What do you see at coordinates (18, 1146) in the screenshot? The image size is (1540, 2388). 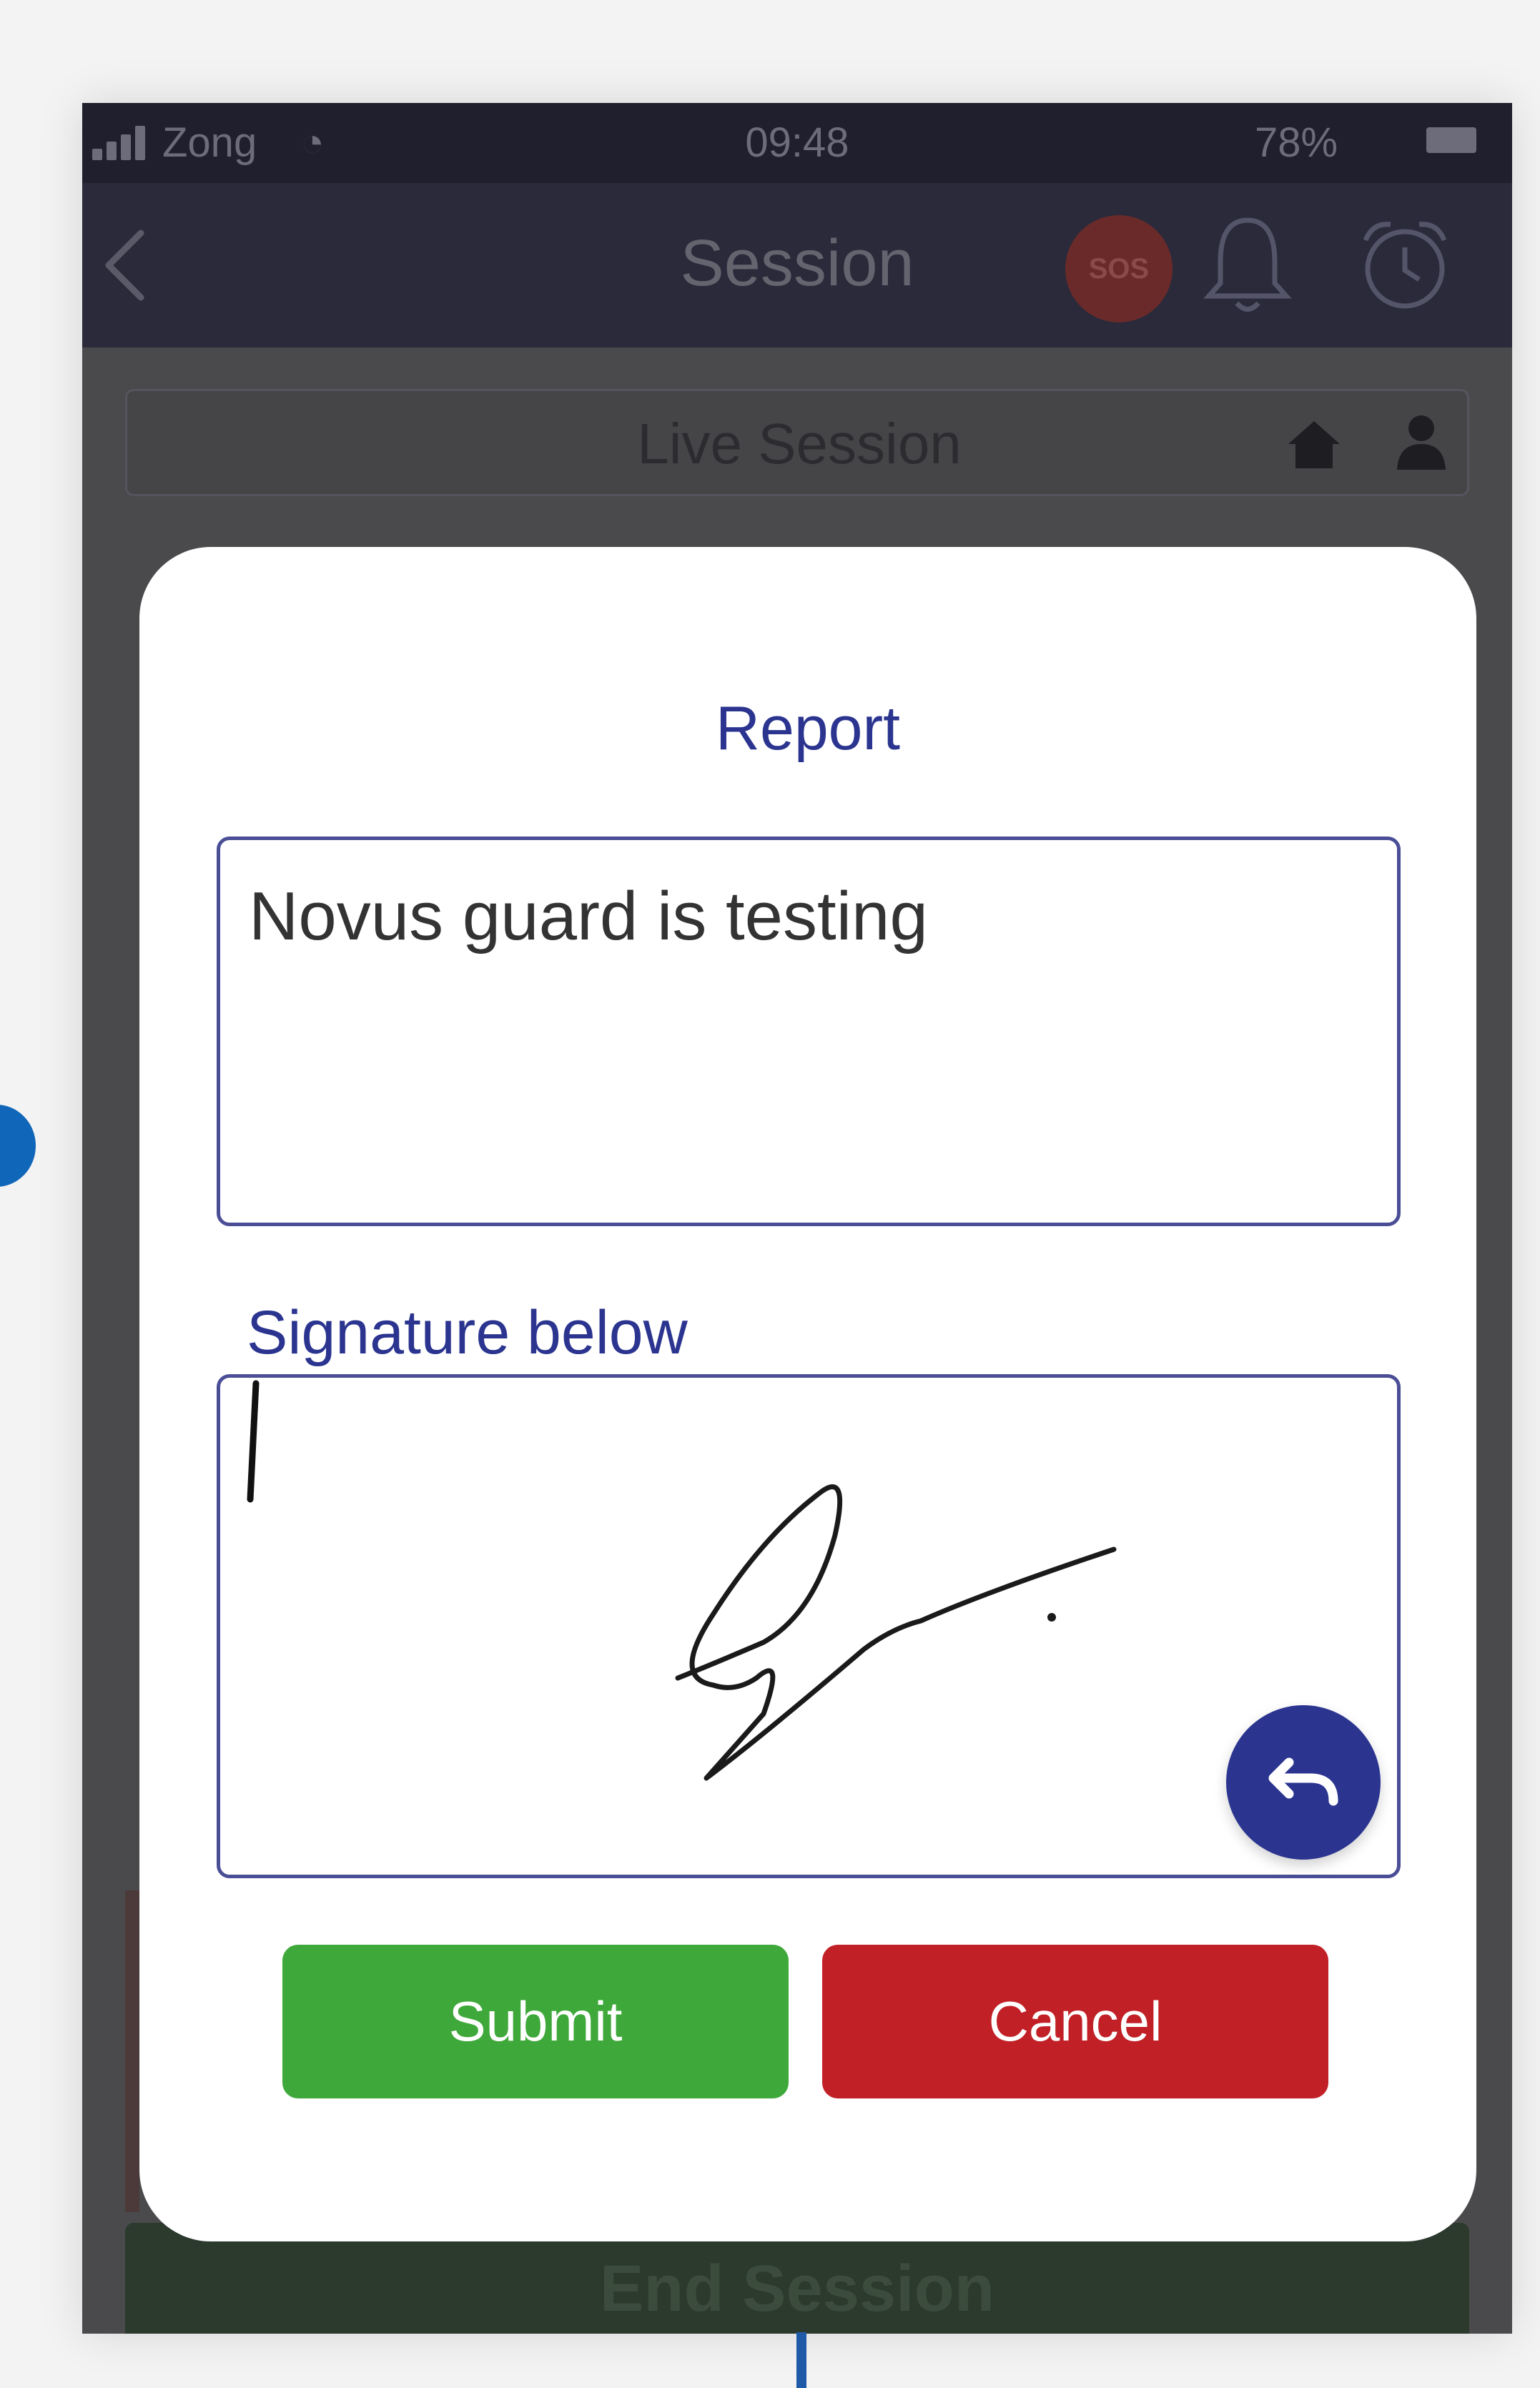 I see `annotation-dot` at bounding box center [18, 1146].